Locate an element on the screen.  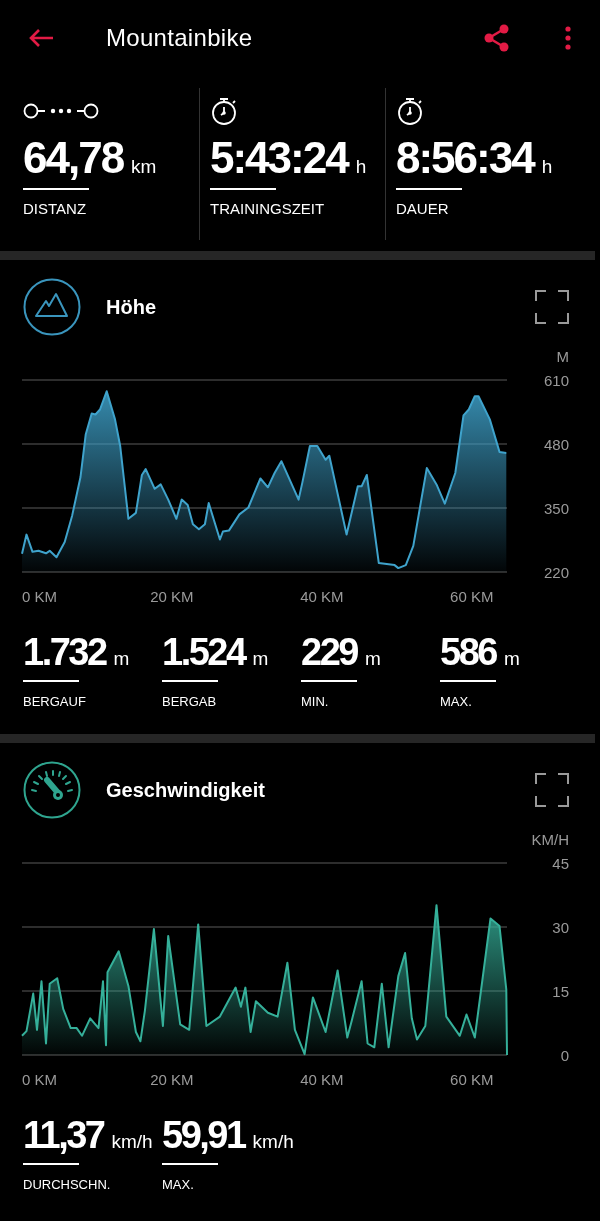
axis-unit-label: KM/H is located at coordinates (550, 839).